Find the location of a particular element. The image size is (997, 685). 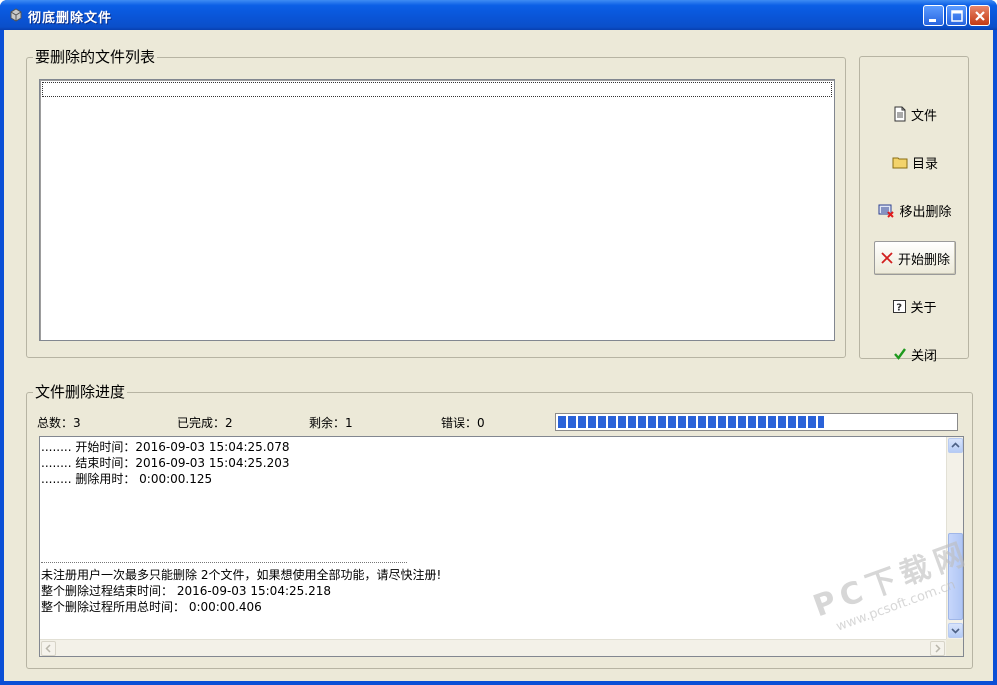

log-line: ........ 删除用时： 0:00:00.125 is located at coordinates (127, 479).